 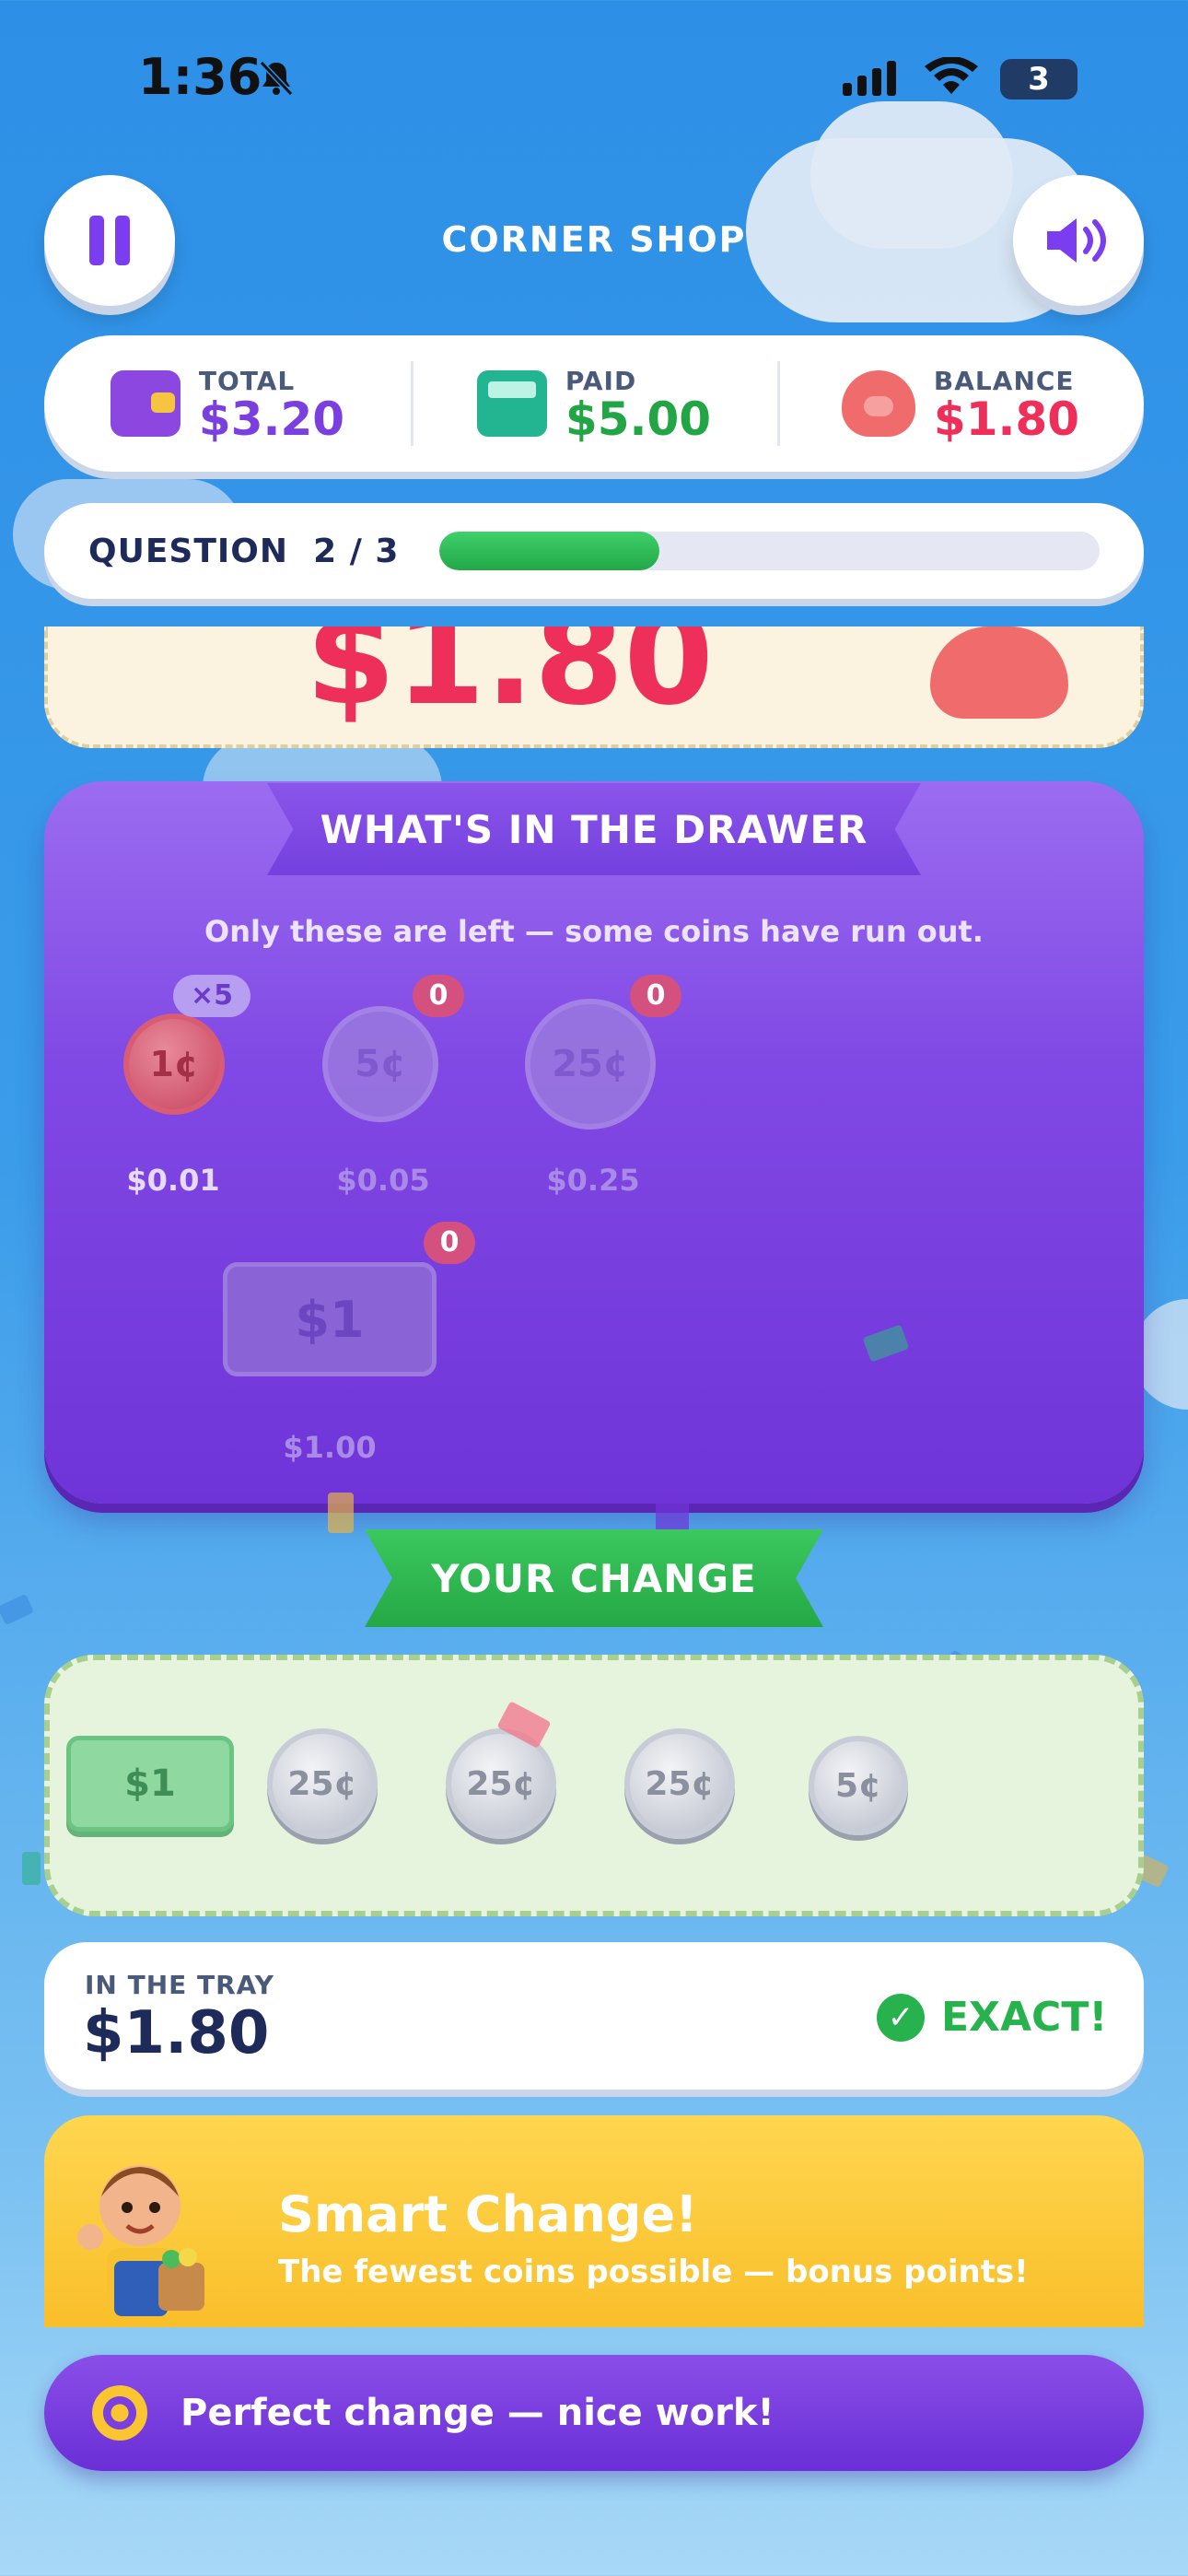 I want to click on coin-25c-button: 25¢, so click(x=590, y=1064).